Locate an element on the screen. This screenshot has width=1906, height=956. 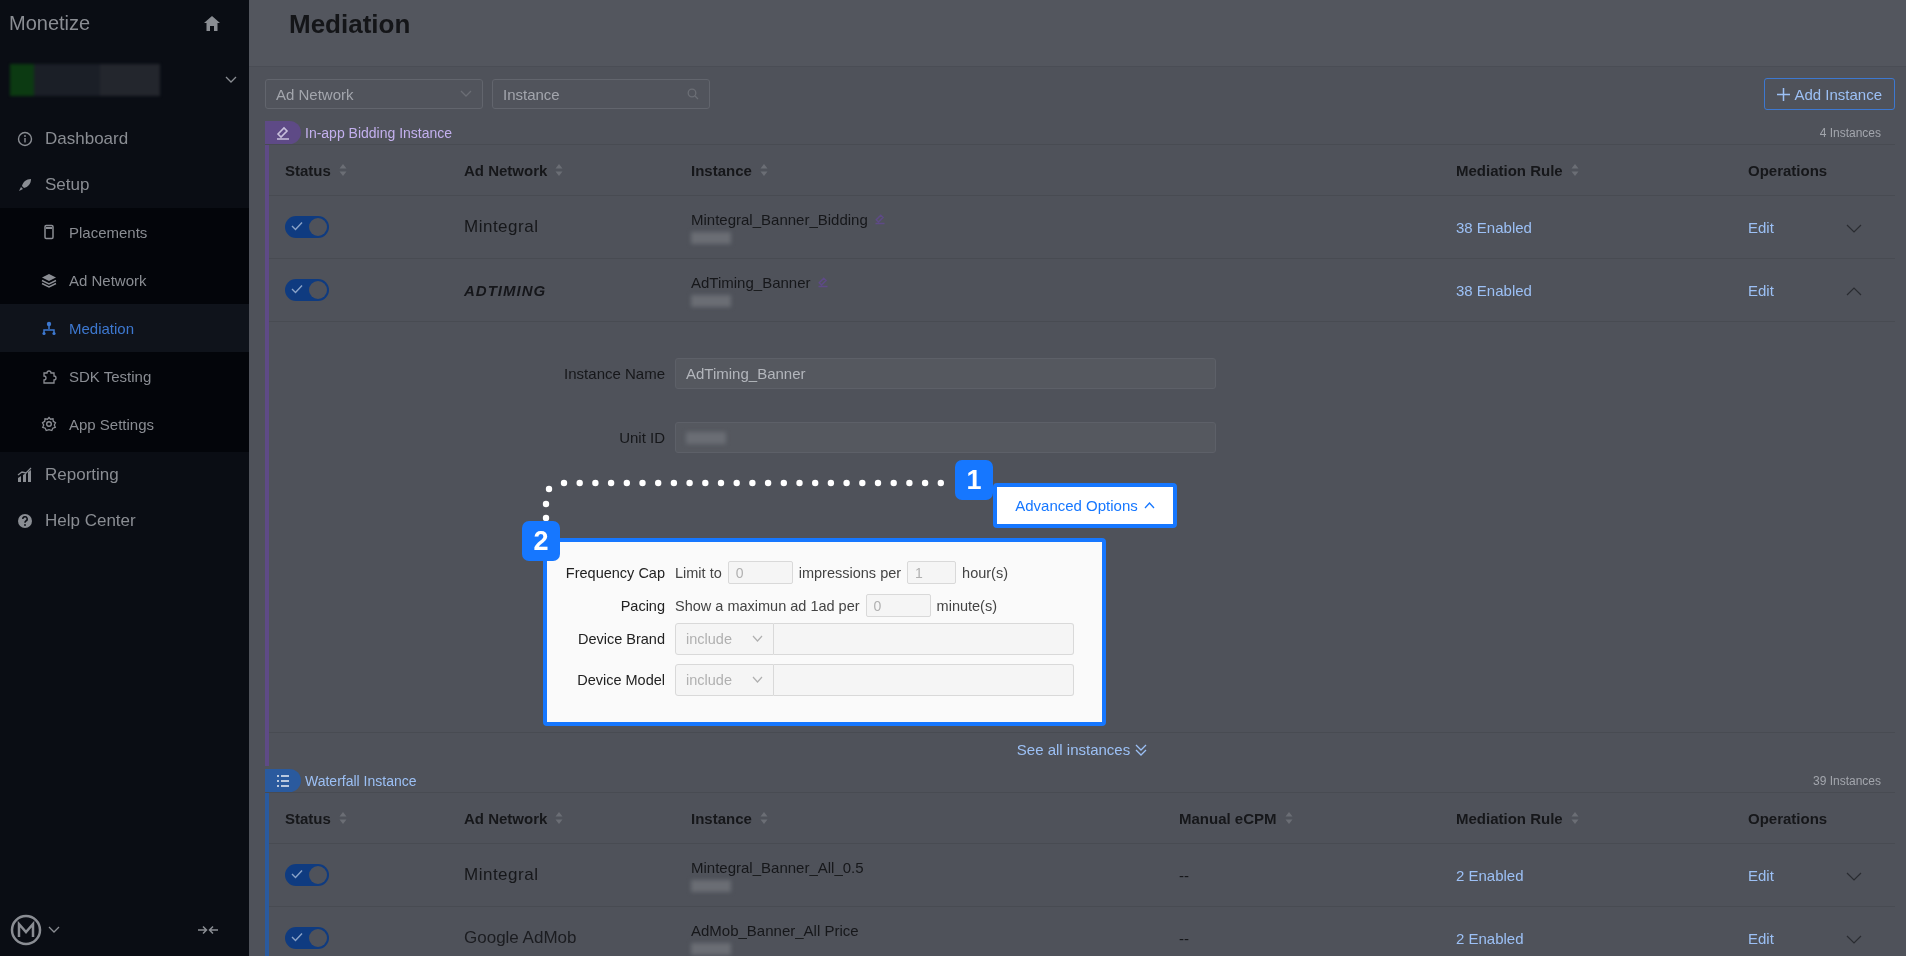
section-title: Waterfall Instance is located at coordinates (361, 780).